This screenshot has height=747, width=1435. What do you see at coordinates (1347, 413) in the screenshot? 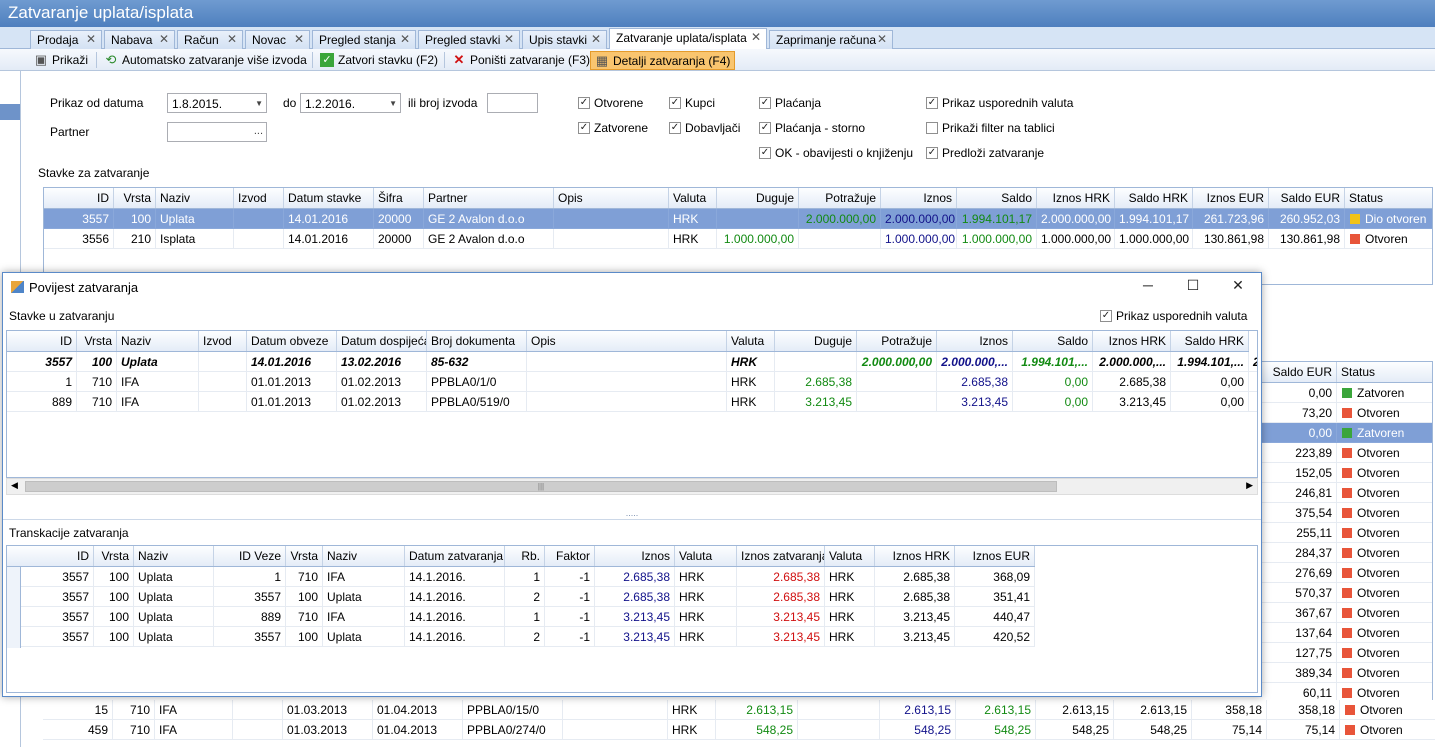
I see `table-row: 73,20 Otvoren` at bounding box center [1347, 413].